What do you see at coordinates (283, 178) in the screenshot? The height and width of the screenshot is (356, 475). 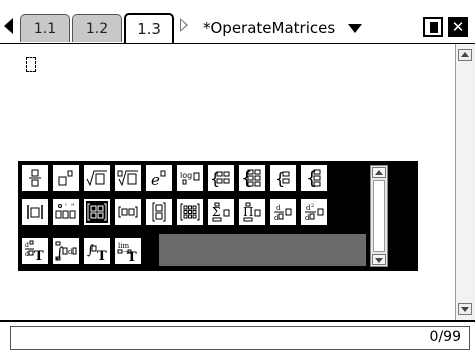 I see `system-2-template-icon: {` at bounding box center [283, 178].